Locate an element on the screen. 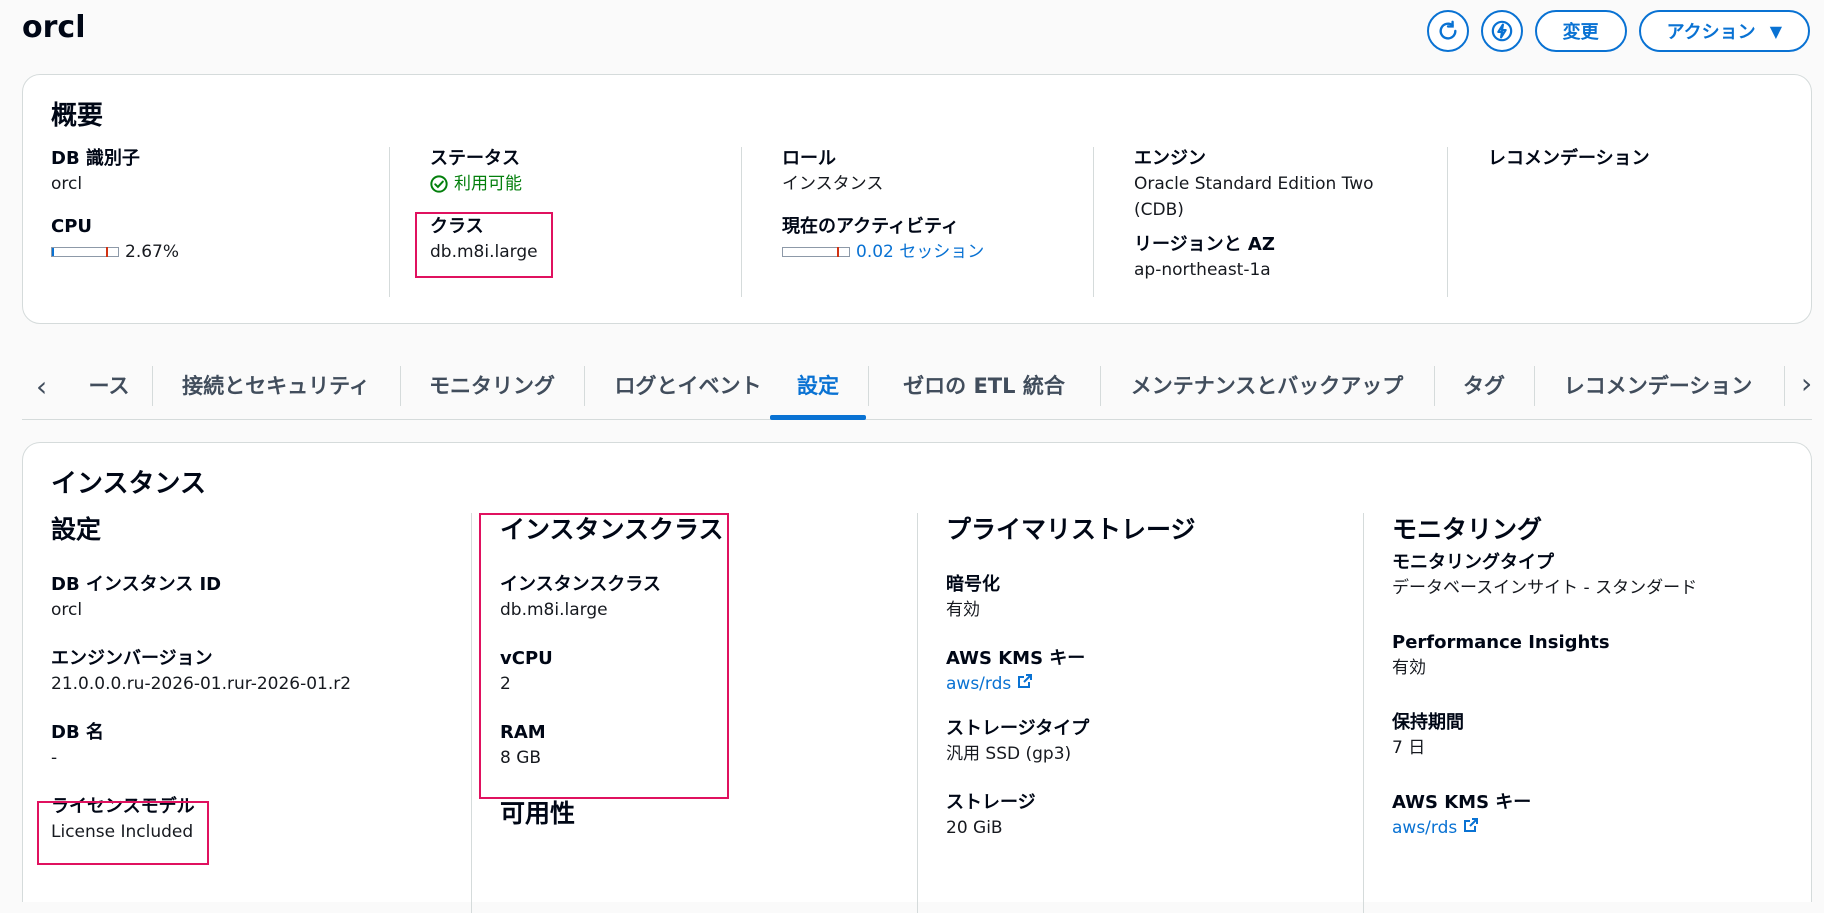  refresh-icon is located at coordinates (1448, 30).